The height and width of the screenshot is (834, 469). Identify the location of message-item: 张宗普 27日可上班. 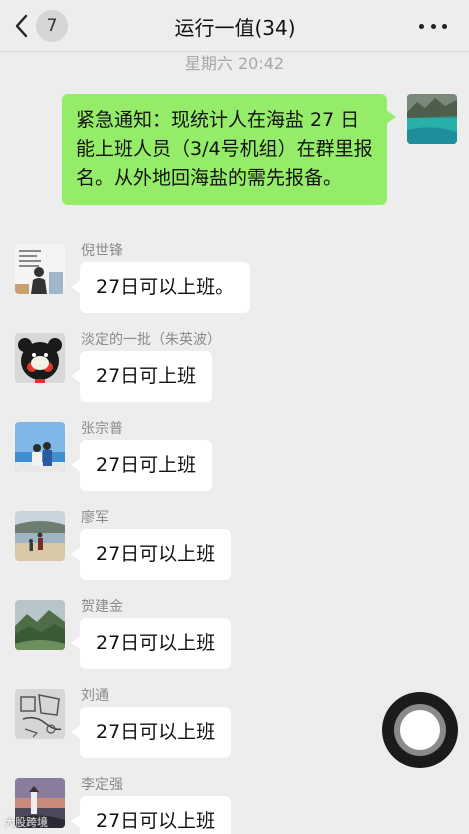
(234, 466).